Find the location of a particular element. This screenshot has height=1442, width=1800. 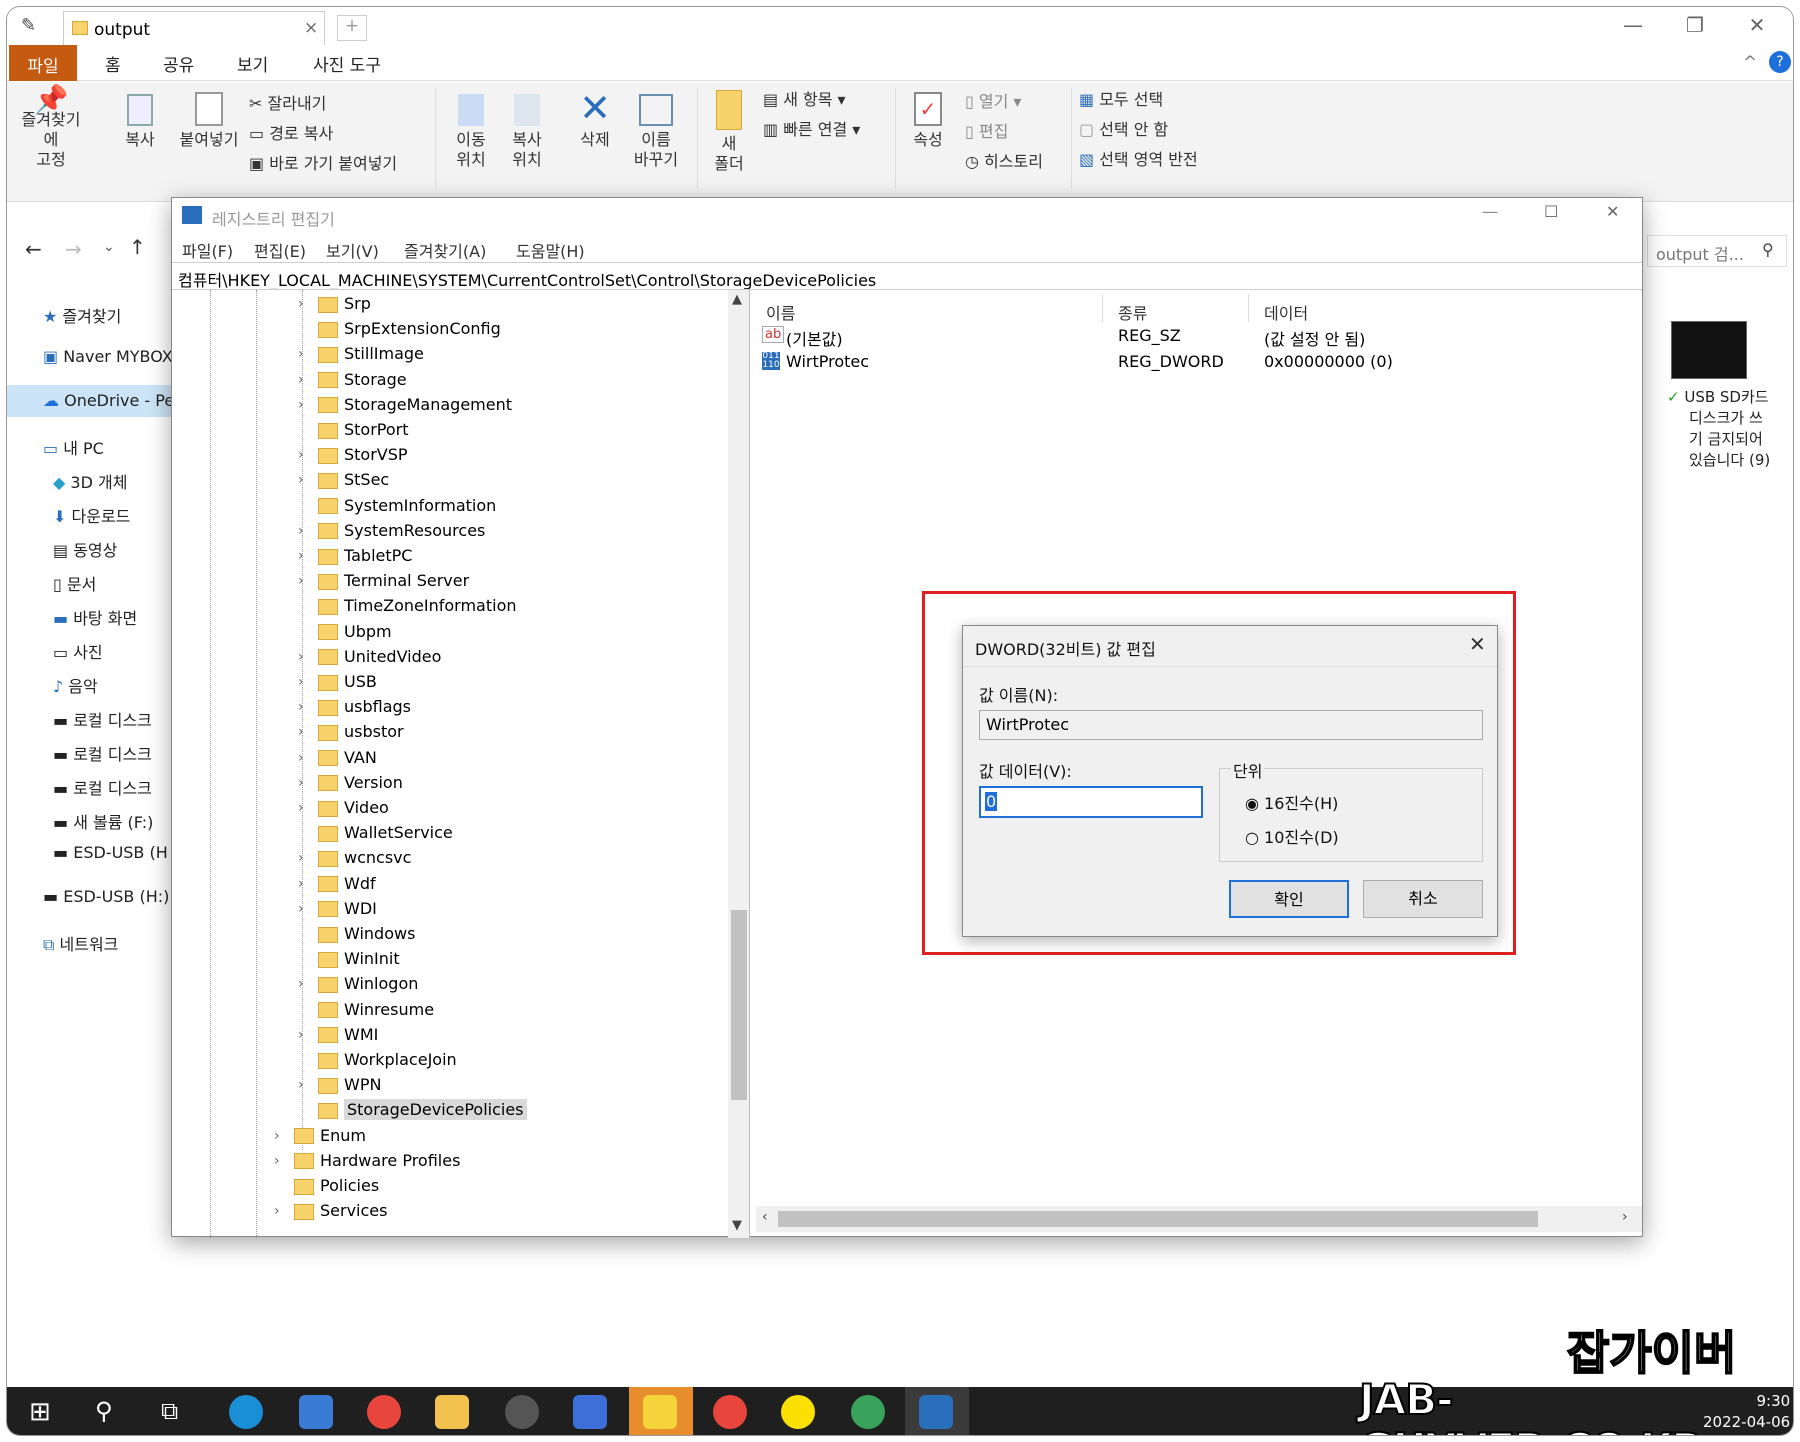

tree-node: › Terminal Server is located at coordinates (383, 583).